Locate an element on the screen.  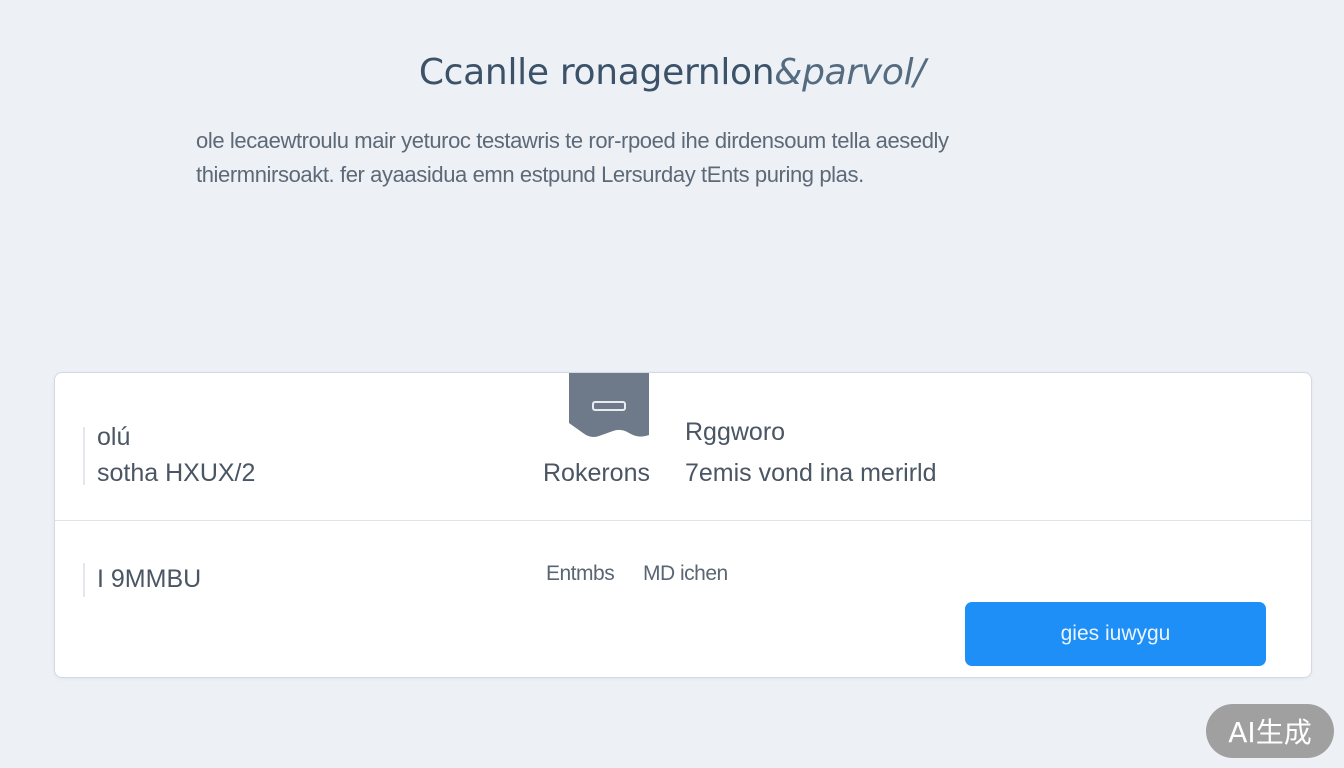
row-1-right-title: Rggworo is located at coordinates (735, 432).